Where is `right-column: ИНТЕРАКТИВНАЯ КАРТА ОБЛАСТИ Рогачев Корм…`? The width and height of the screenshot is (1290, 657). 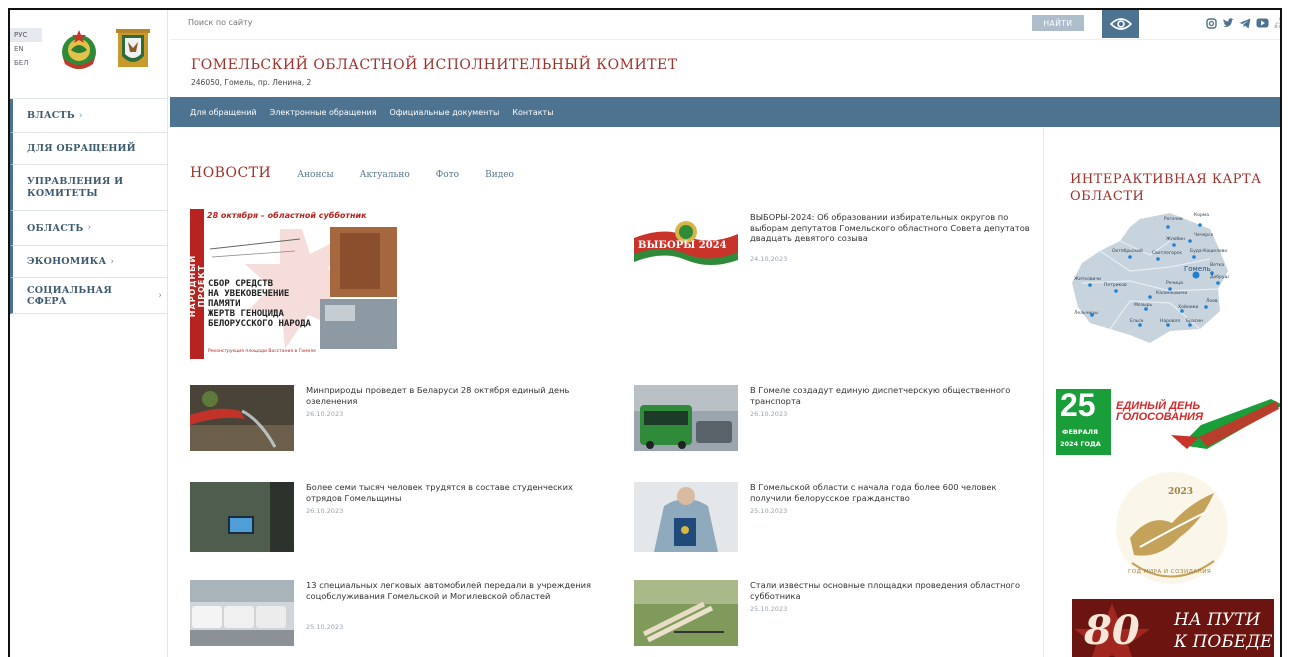 right-column: ИНТЕРАКТИВНАЯ КАРТА ОБЛАСТИ Рогачев Корм… is located at coordinates (1163, 392).